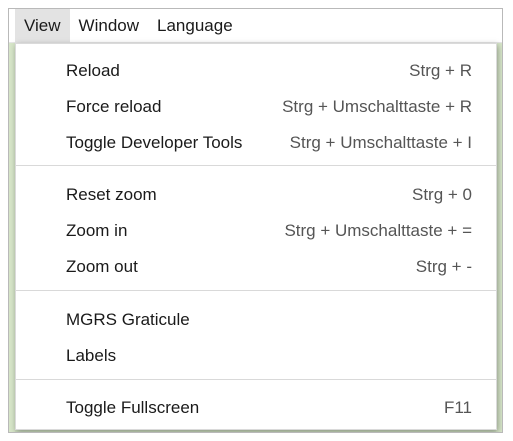 This screenshot has height=441, width=513. What do you see at coordinates (443, 266) in the screenshot?
I see `menu-item-shortcut: Strg + -` at bounding box center [443, 266].